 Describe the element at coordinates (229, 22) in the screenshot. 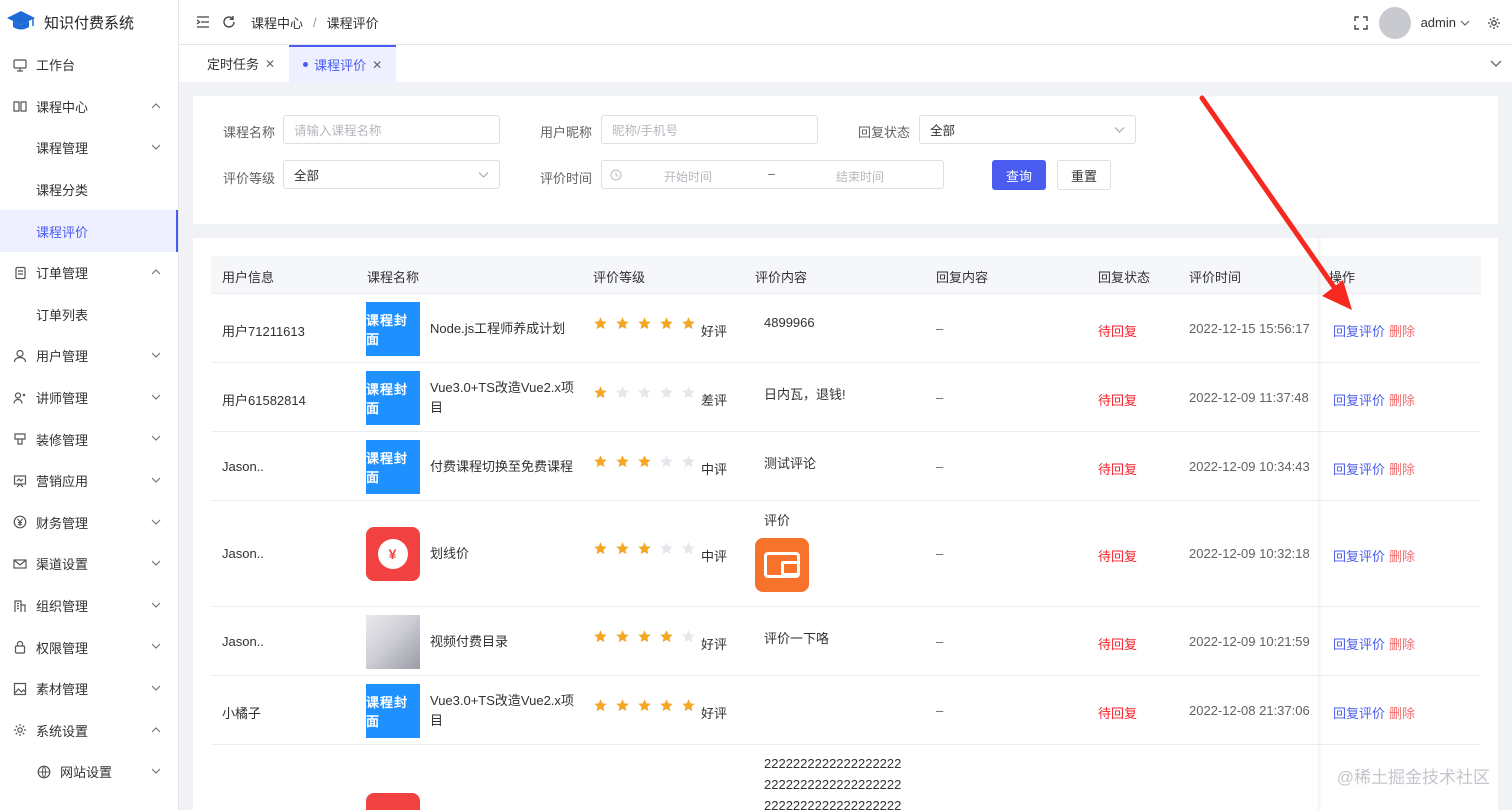

I see `refresh-icon` at that location.